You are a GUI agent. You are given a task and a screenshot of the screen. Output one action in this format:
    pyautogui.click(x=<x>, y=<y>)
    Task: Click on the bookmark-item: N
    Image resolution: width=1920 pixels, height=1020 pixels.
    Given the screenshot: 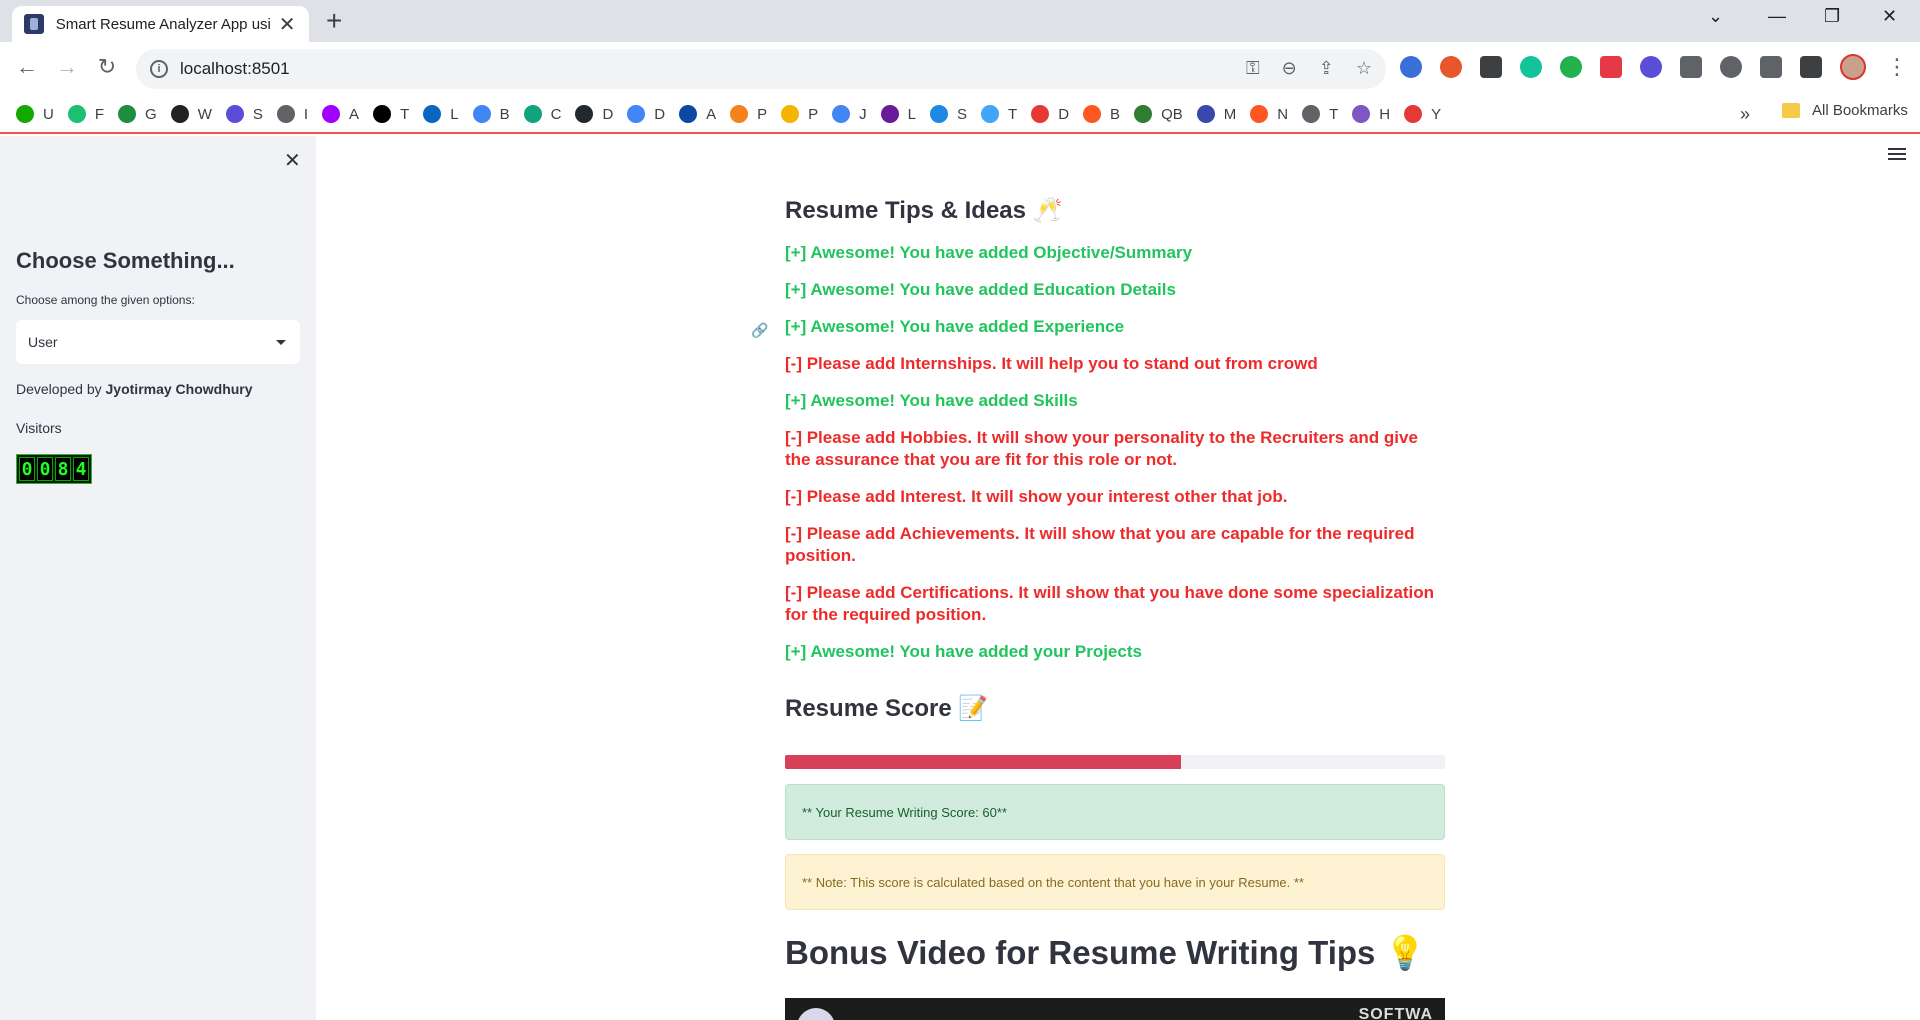 What is the action you would take?
    pyautogui.click(x=1269, y=114)
    